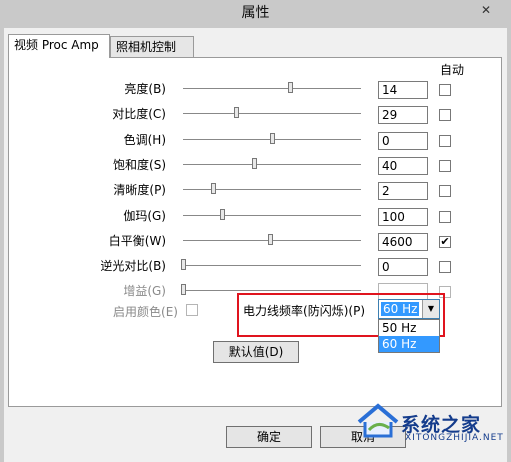  I want to click on powerline-select: 60 Hz ▼, so click(409, 309).